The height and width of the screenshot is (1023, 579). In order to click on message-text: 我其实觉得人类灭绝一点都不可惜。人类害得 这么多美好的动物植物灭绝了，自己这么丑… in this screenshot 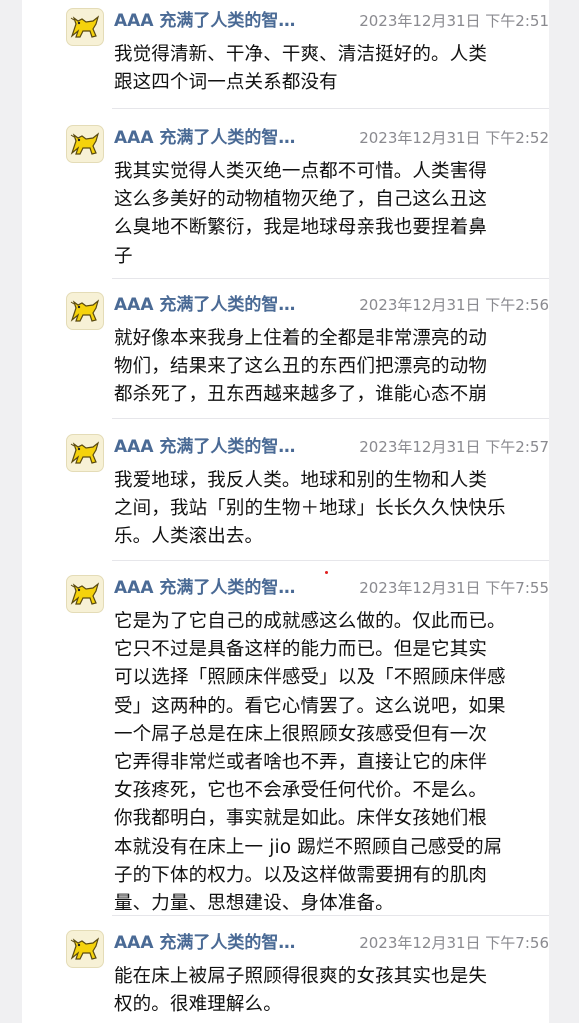, I will do `click(301, 214)`.